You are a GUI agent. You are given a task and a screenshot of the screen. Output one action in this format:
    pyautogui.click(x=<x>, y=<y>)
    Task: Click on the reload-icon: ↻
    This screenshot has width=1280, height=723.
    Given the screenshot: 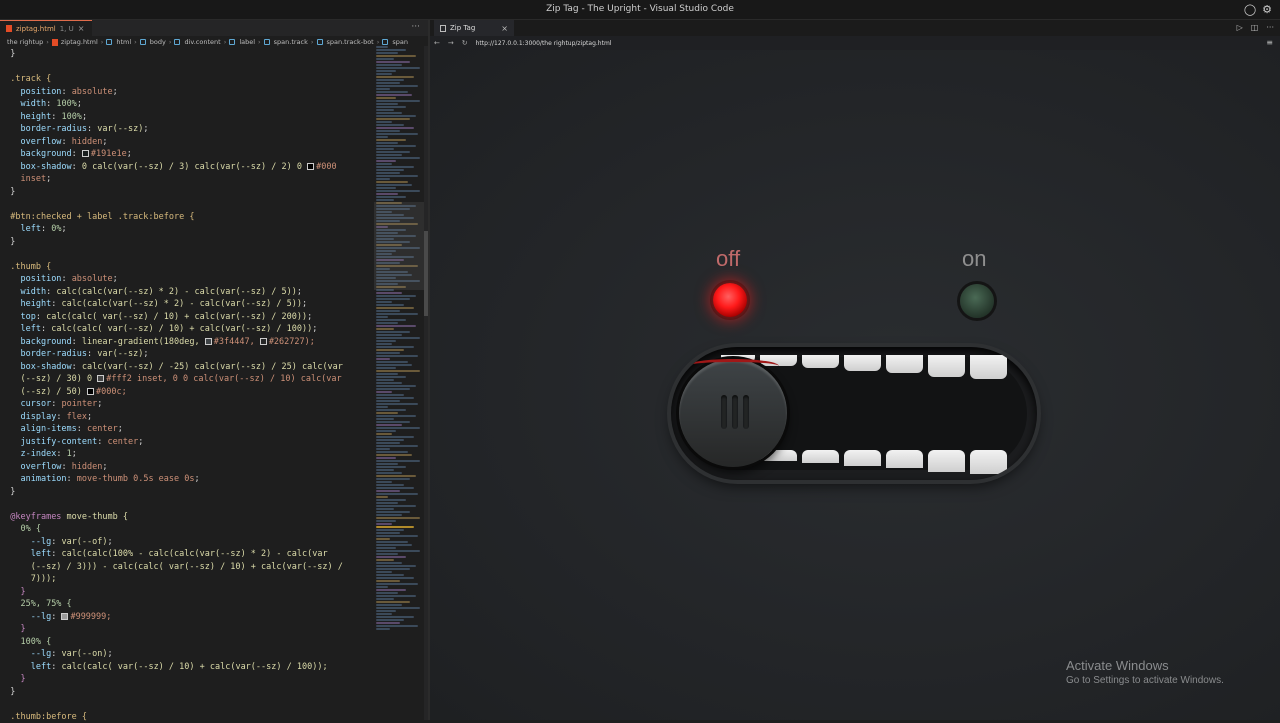 What is the action you would take?
    pyautogui.click(x=465, y=43)
    